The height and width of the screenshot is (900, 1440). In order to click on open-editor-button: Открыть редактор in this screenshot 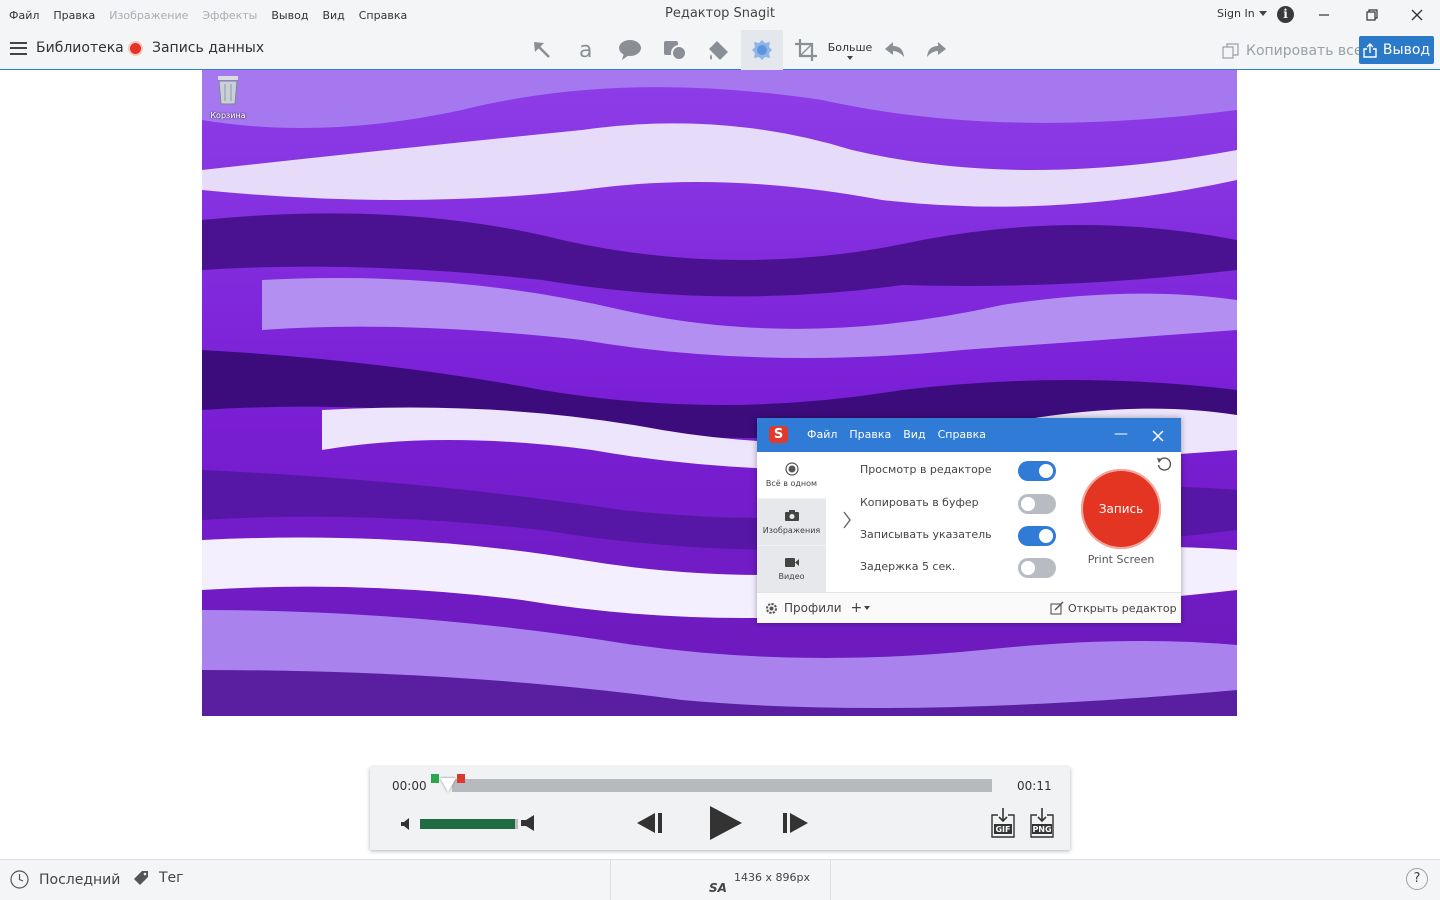, I will do `click(1113, 608)`.